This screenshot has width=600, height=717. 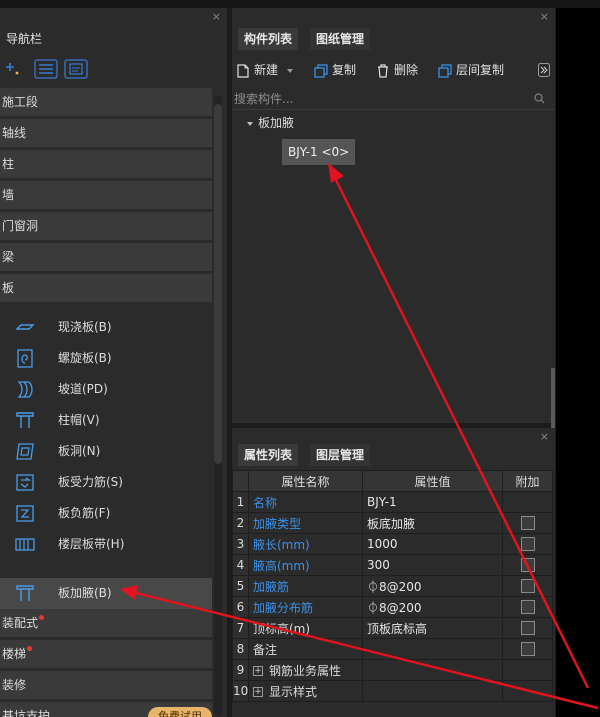 What do you see at coordinates (305, 670) in the screenshot?
I see `property-group-label: 钢筋业务属性` at bounding box center [305, 670].